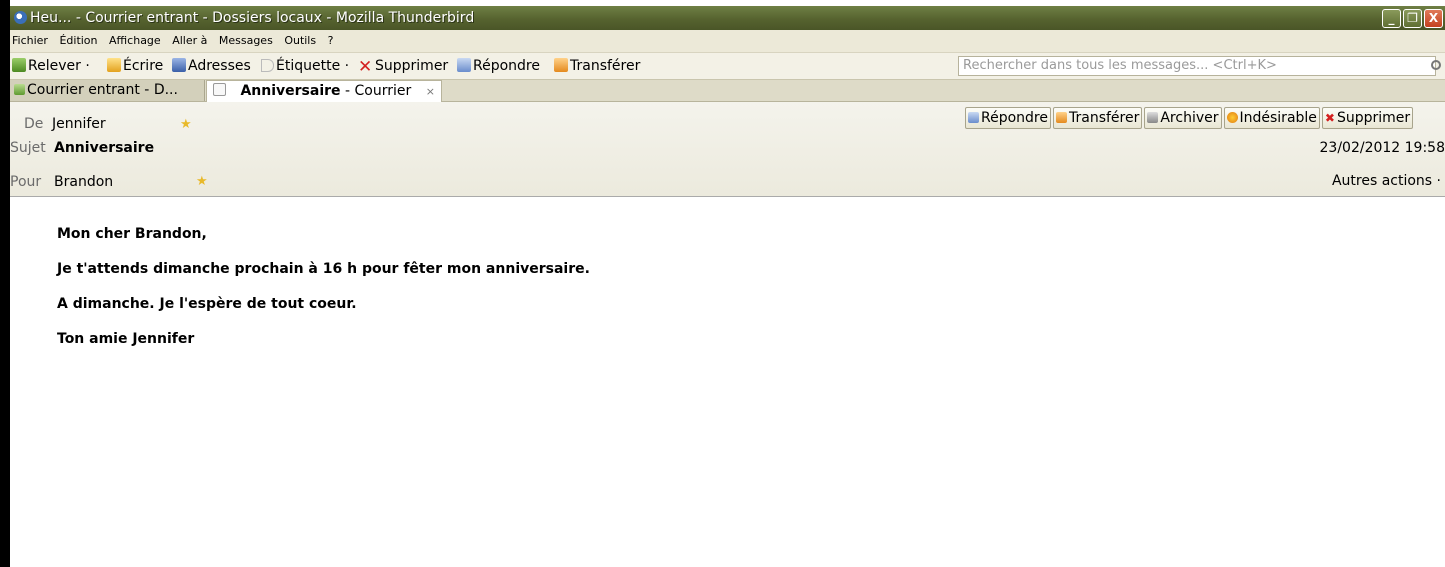  What do you see at coordinates (300, 40) in the screenshot?
I see `menu-outils: Outils` at bounding box center [300, 40].